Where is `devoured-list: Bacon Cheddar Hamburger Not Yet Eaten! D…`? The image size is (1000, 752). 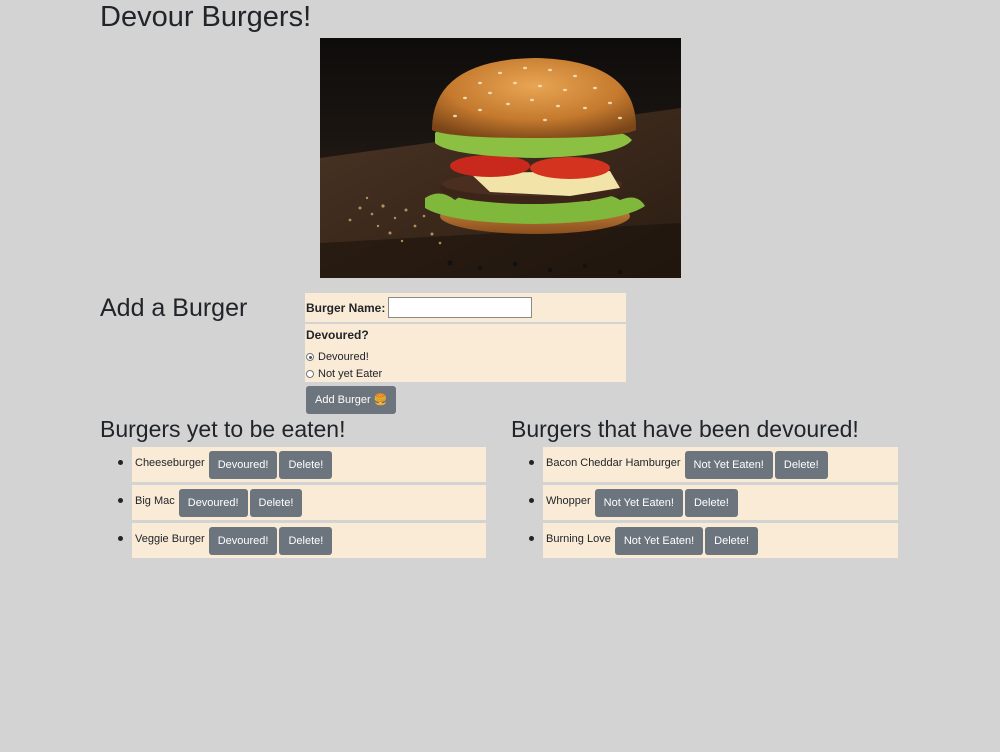
devoured-list: Bacon Cheddar Hamburger Not Yet Eaten! D… is located at coordinates (713, 504).